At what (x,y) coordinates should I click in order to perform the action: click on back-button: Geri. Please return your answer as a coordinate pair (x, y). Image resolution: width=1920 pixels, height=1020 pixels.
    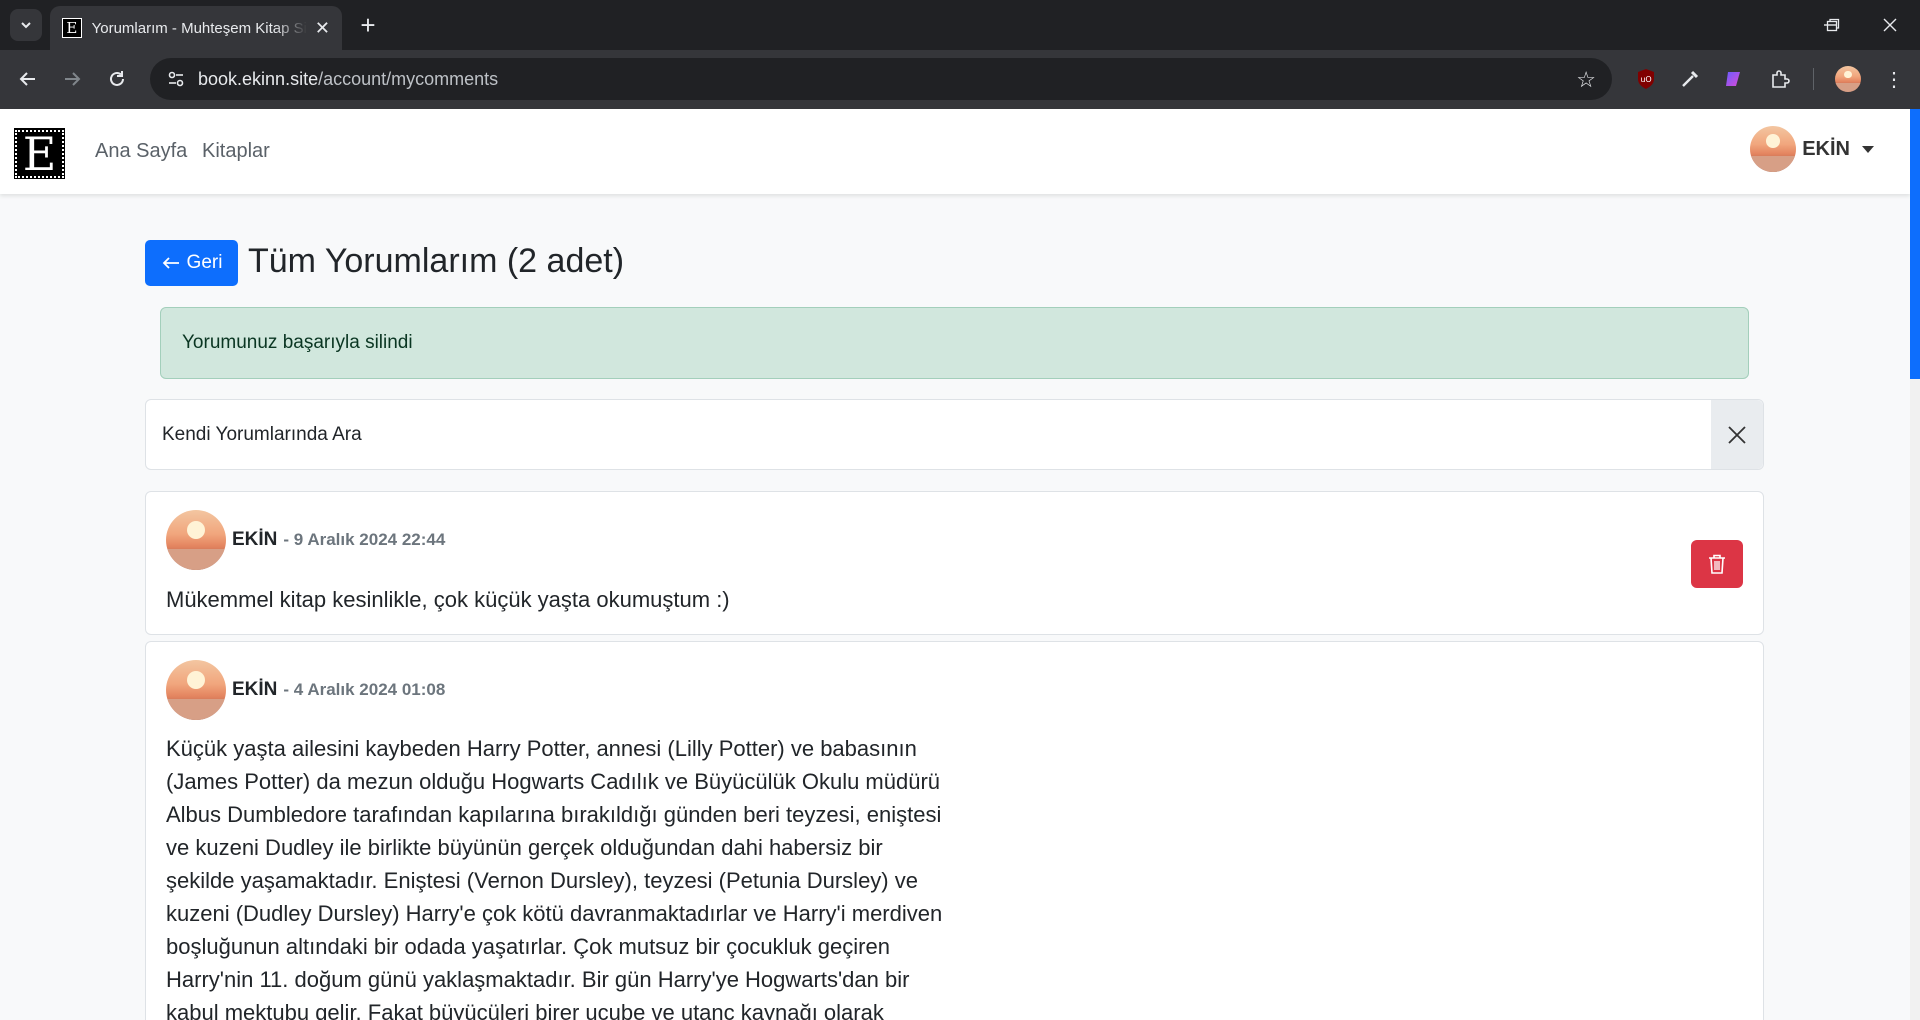
    Looking at the image, I should click on (191, 263).